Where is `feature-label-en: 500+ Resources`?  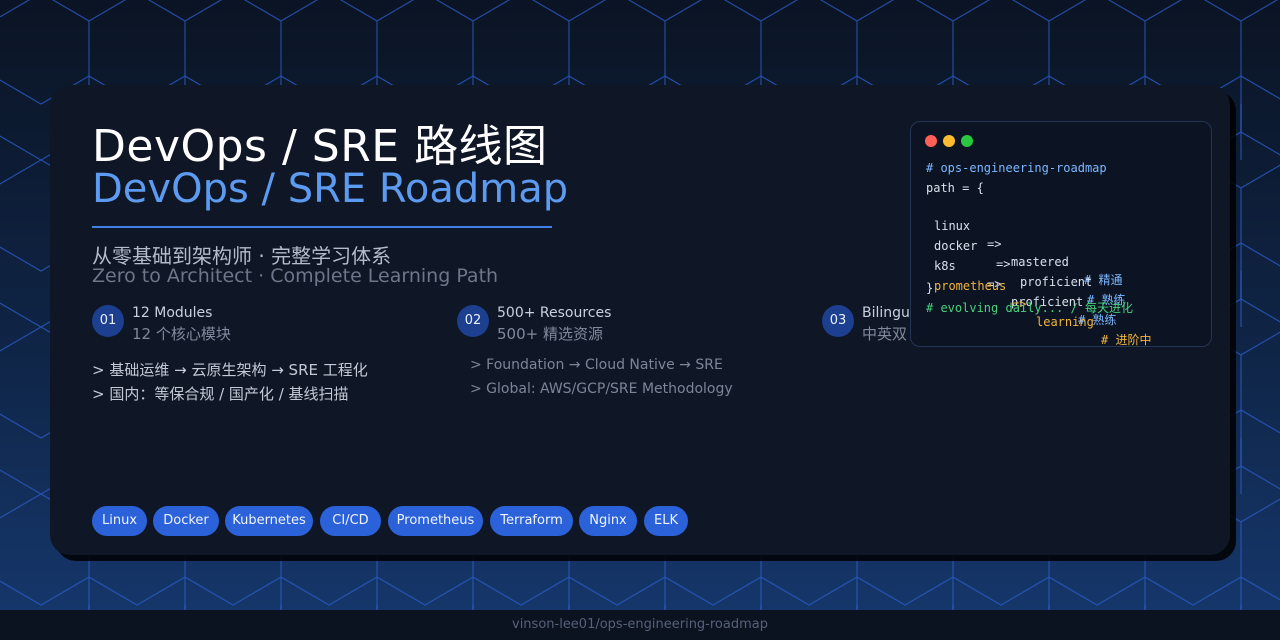
feature-label-en: 500+ Resources is located at coordinates (554, 313).